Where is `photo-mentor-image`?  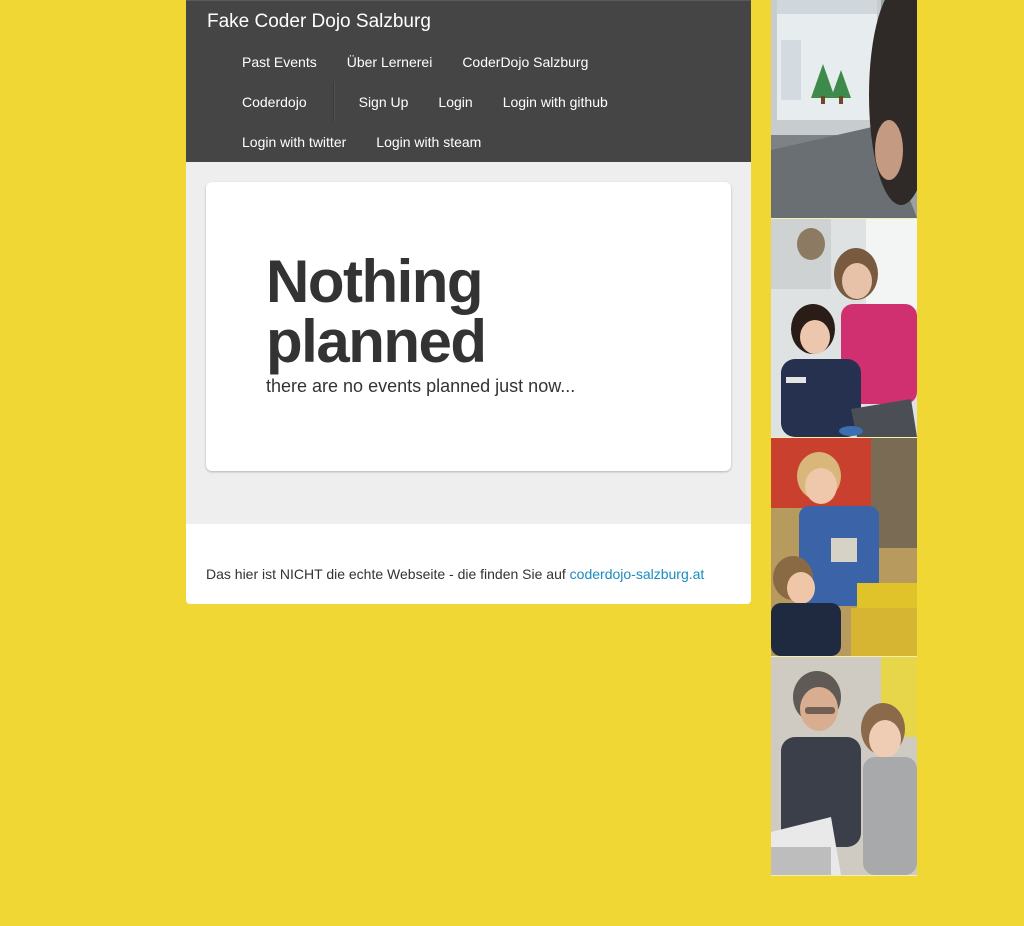 photo-mentor-image is located at coordinates (844, 766).